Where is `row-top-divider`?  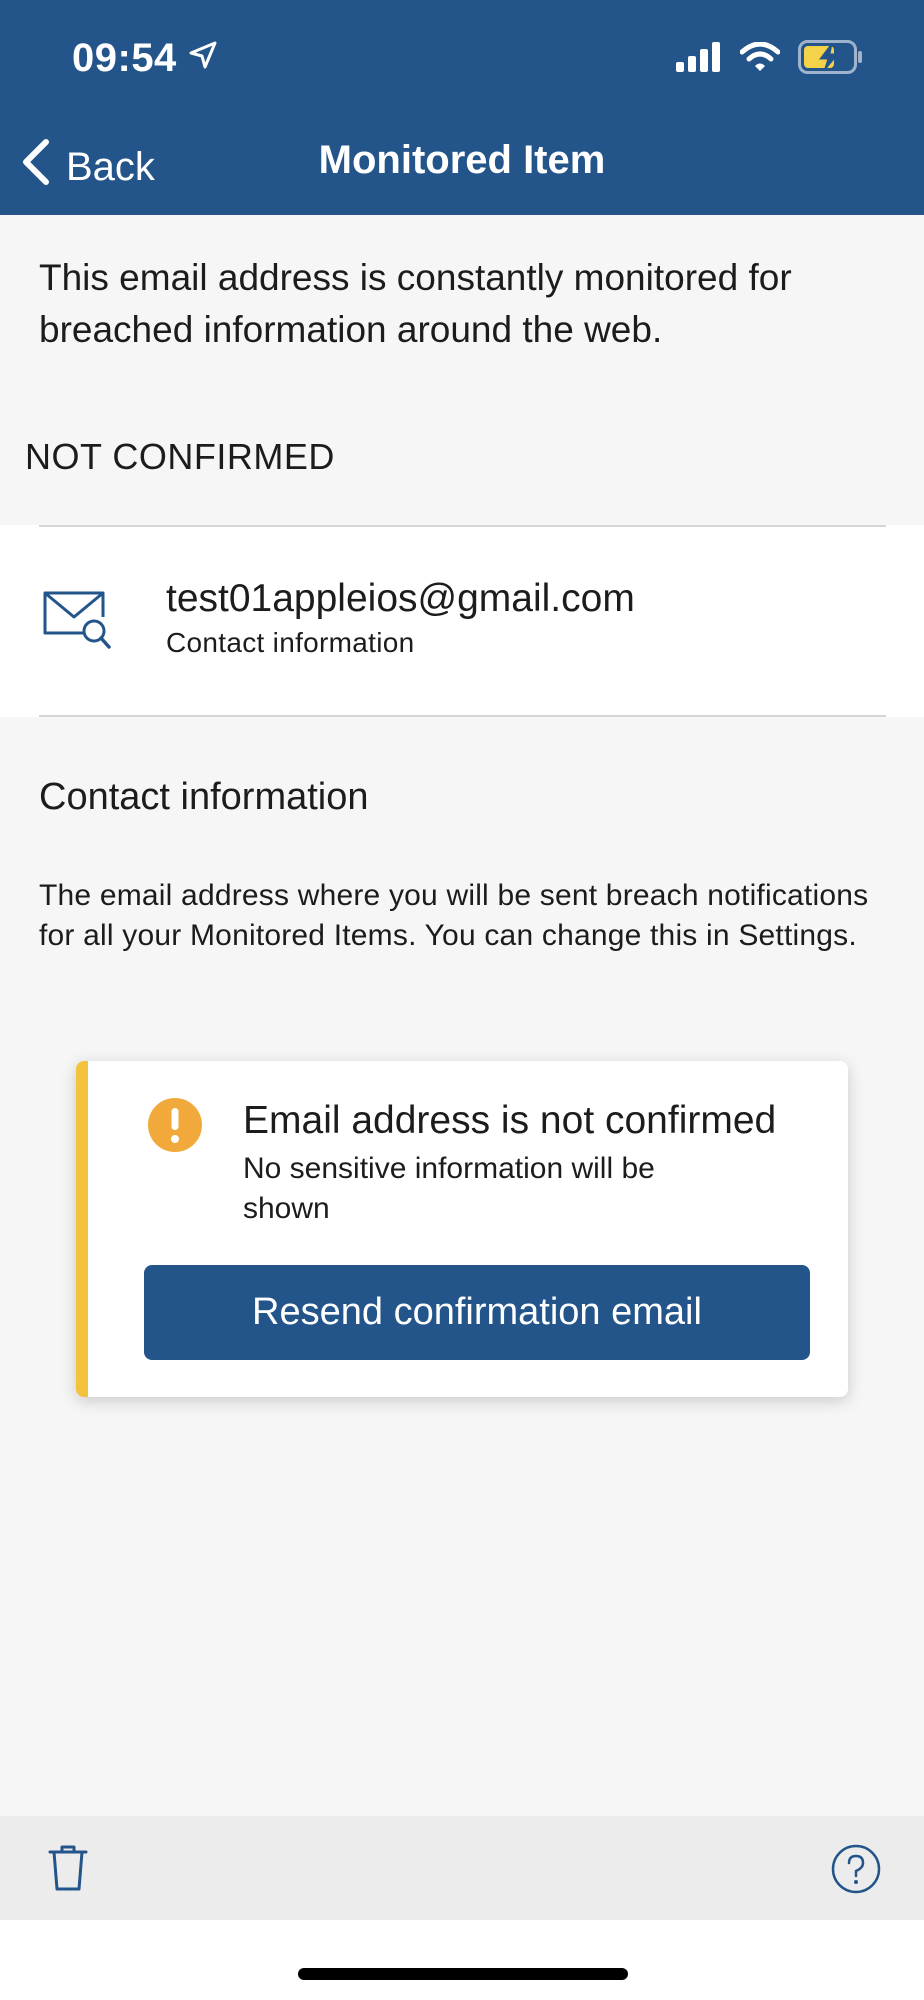
row-top-divider is located at coordinates (462, 526).